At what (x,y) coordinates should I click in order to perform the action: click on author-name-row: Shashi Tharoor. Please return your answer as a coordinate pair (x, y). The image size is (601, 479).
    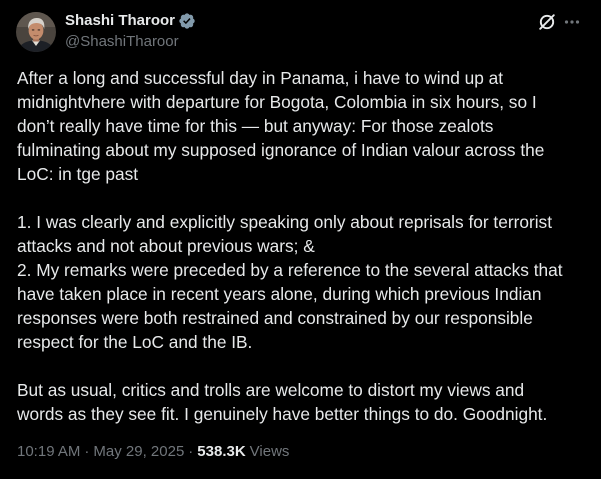
    Looking at the image, I should click on (130, 21).